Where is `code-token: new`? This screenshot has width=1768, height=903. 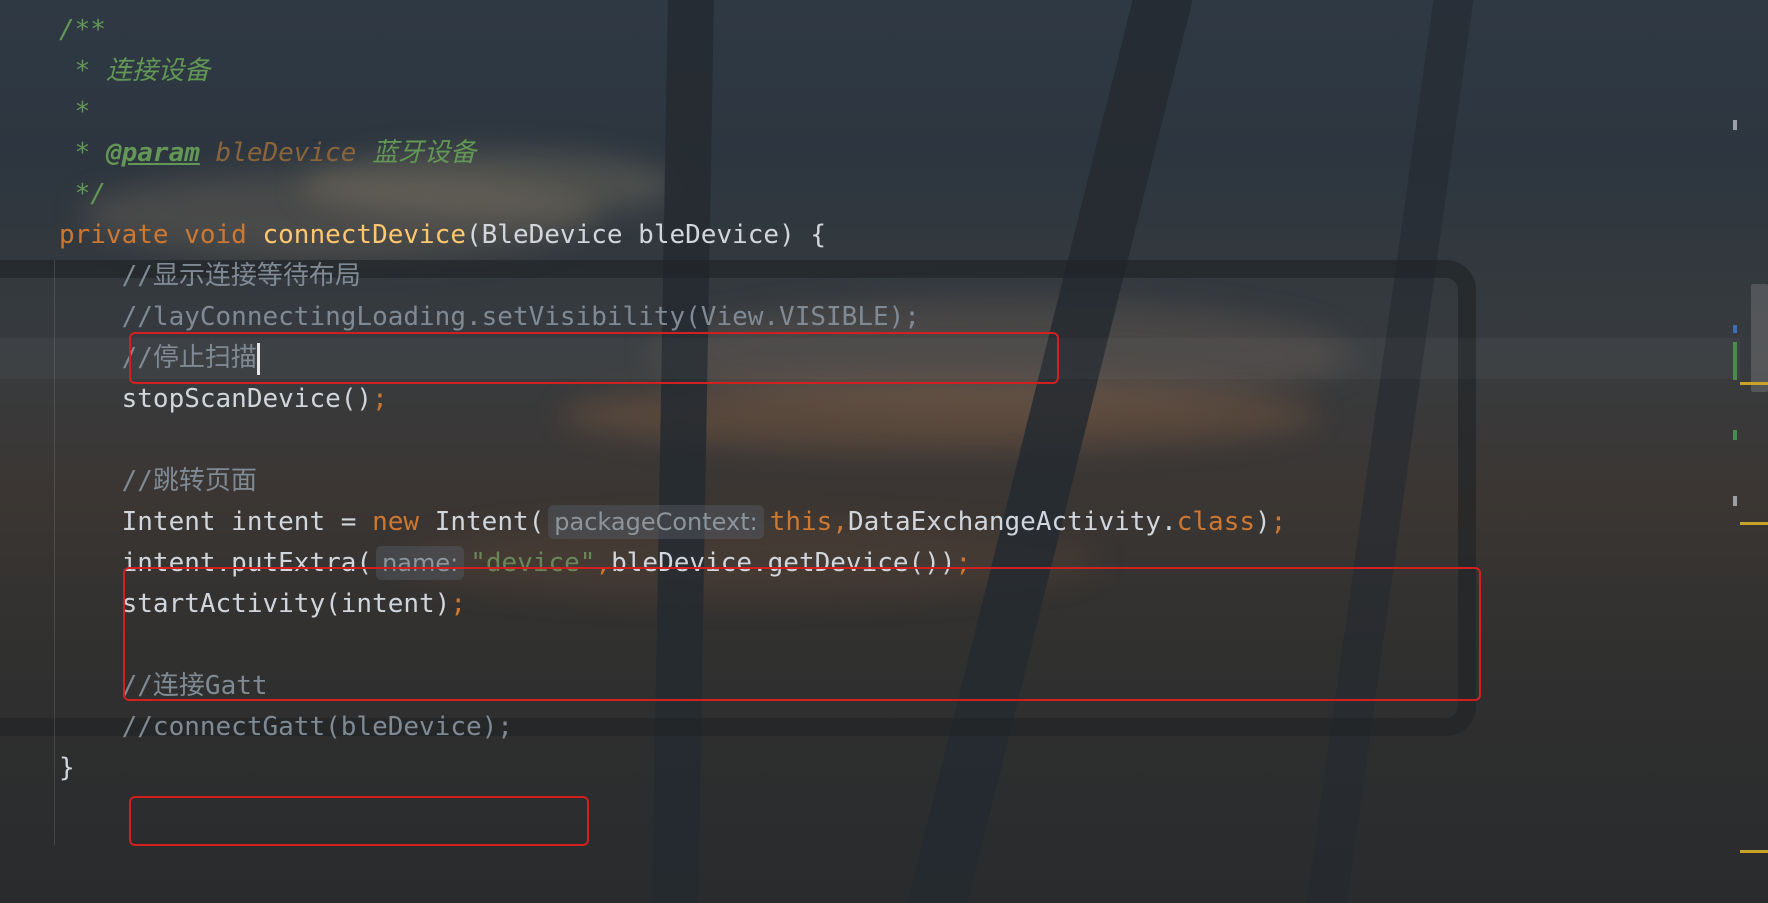 code-token: new is located at coordinates (403, 522).